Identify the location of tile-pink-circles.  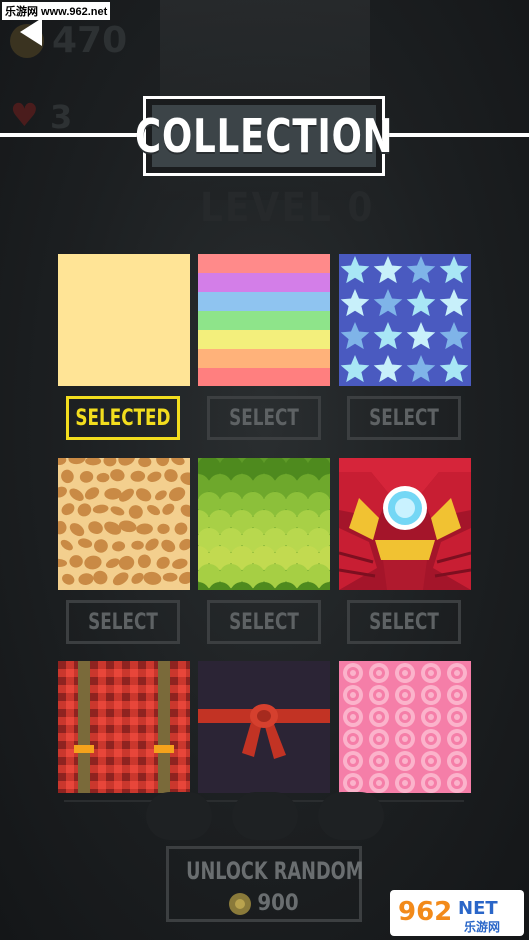
(405, 727).